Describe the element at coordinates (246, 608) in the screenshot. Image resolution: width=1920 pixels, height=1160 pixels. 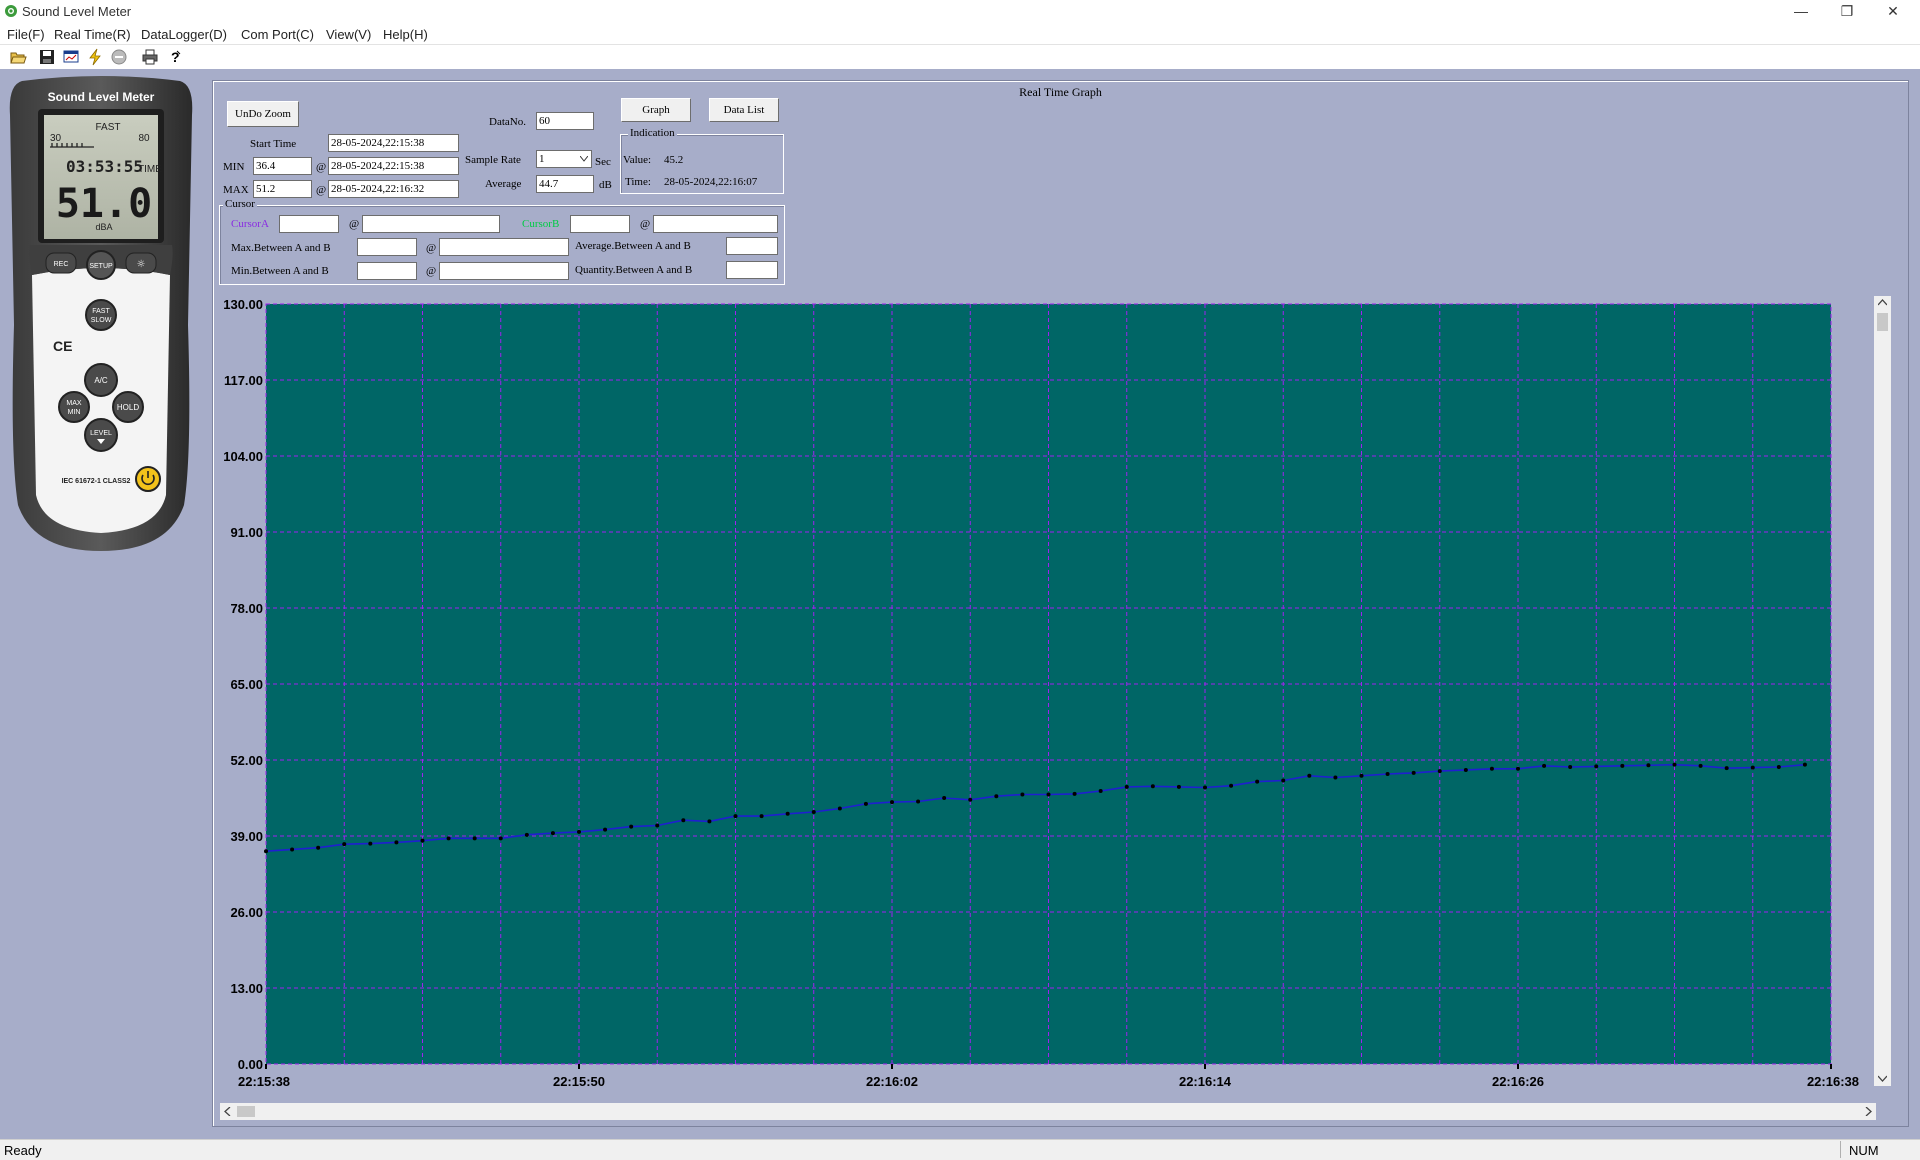
I see `y-tick-label: 78.00` at that location.